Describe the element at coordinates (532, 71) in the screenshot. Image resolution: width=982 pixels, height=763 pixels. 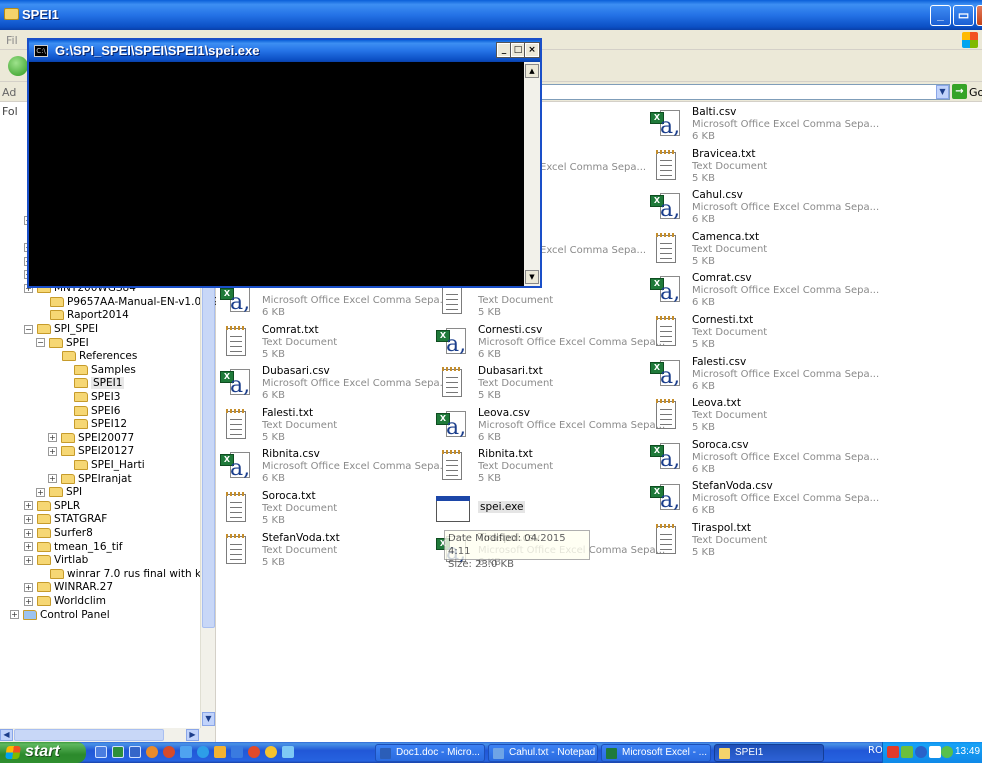
I see `scroll-up-icon: ▲` at that location.